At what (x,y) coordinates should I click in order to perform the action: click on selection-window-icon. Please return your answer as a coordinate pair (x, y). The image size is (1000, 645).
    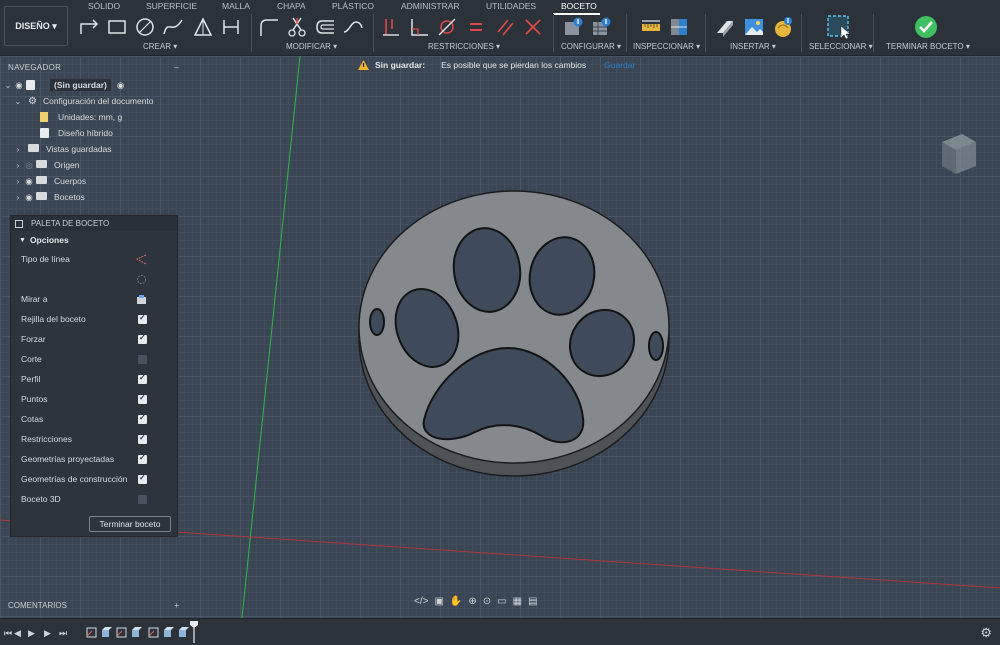
    Looking at the image, I should click on (839, 27).